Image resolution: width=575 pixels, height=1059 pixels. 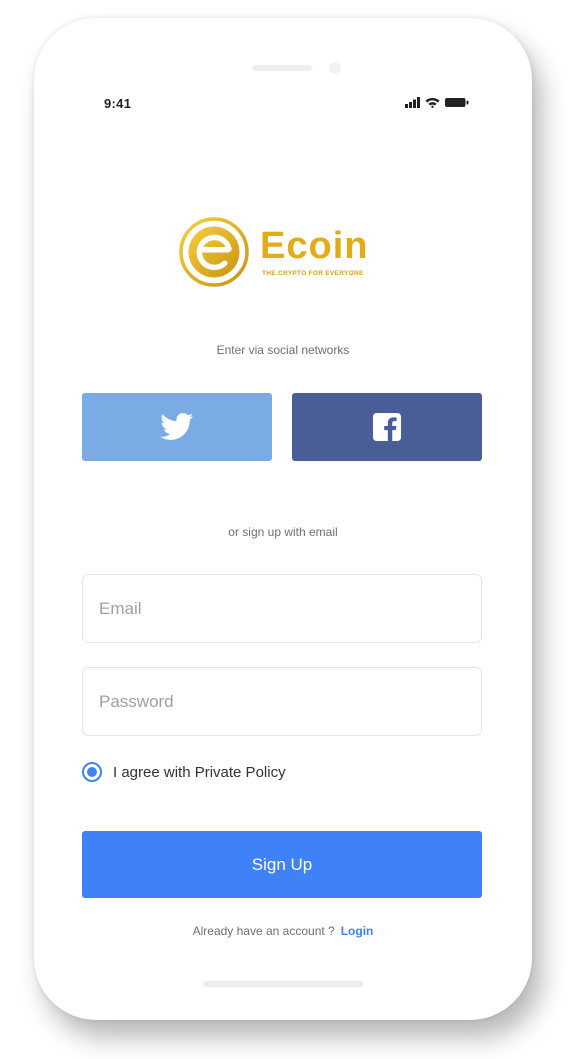 I want to click on front-camera, so click(x=335, y=68).